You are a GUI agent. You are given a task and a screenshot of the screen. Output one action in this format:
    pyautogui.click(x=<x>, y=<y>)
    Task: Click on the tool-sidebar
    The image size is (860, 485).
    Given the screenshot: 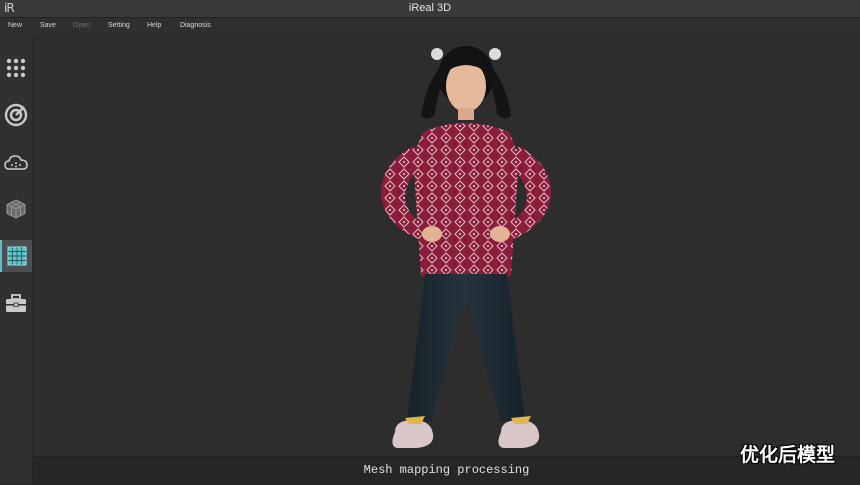 What is the action you would take?
    pyautogui.click(x=16, y=260)
    